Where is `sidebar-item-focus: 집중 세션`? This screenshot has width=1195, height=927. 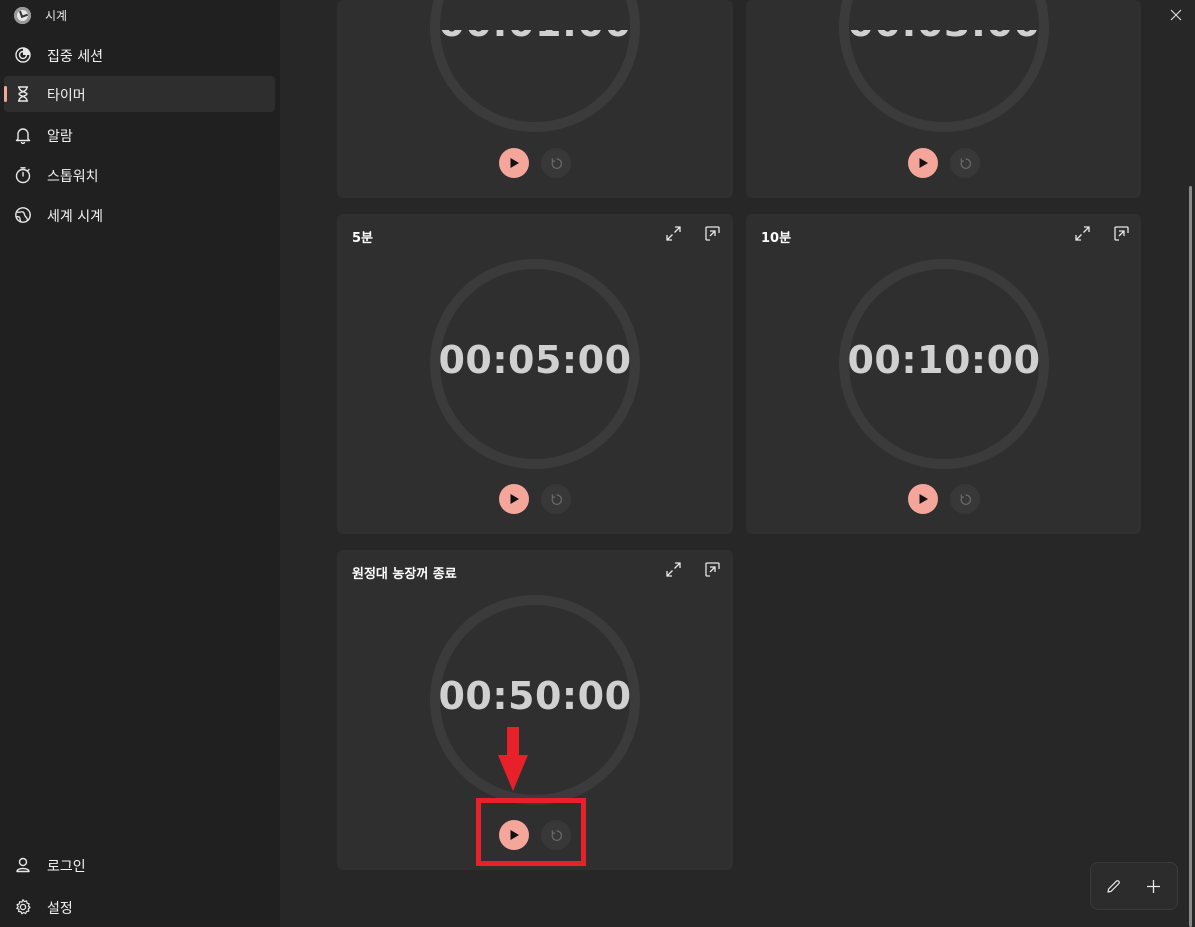
sidebar-item-focus: 집중 세션 is located at coordinates (139, 55).